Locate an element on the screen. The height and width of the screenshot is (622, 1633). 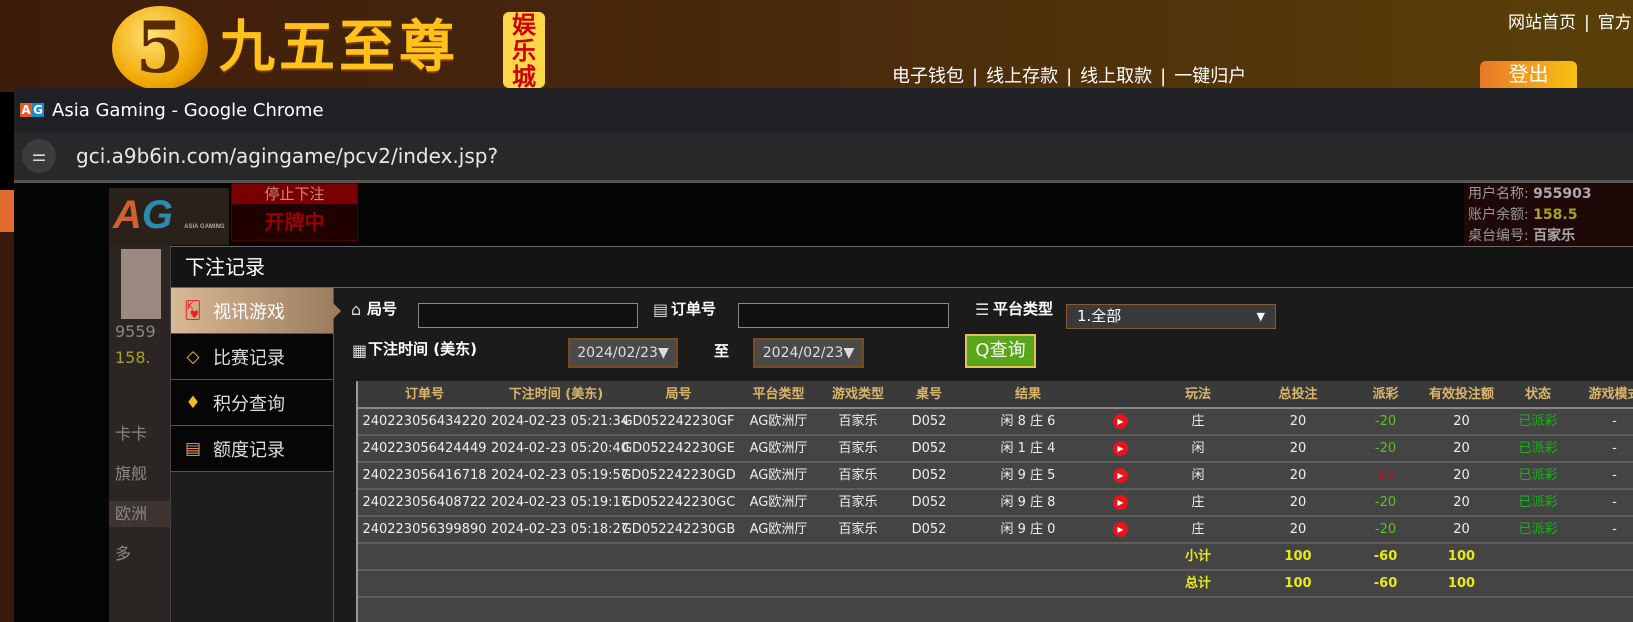
column-header: 桌号 is located at coordinates (929, 395).